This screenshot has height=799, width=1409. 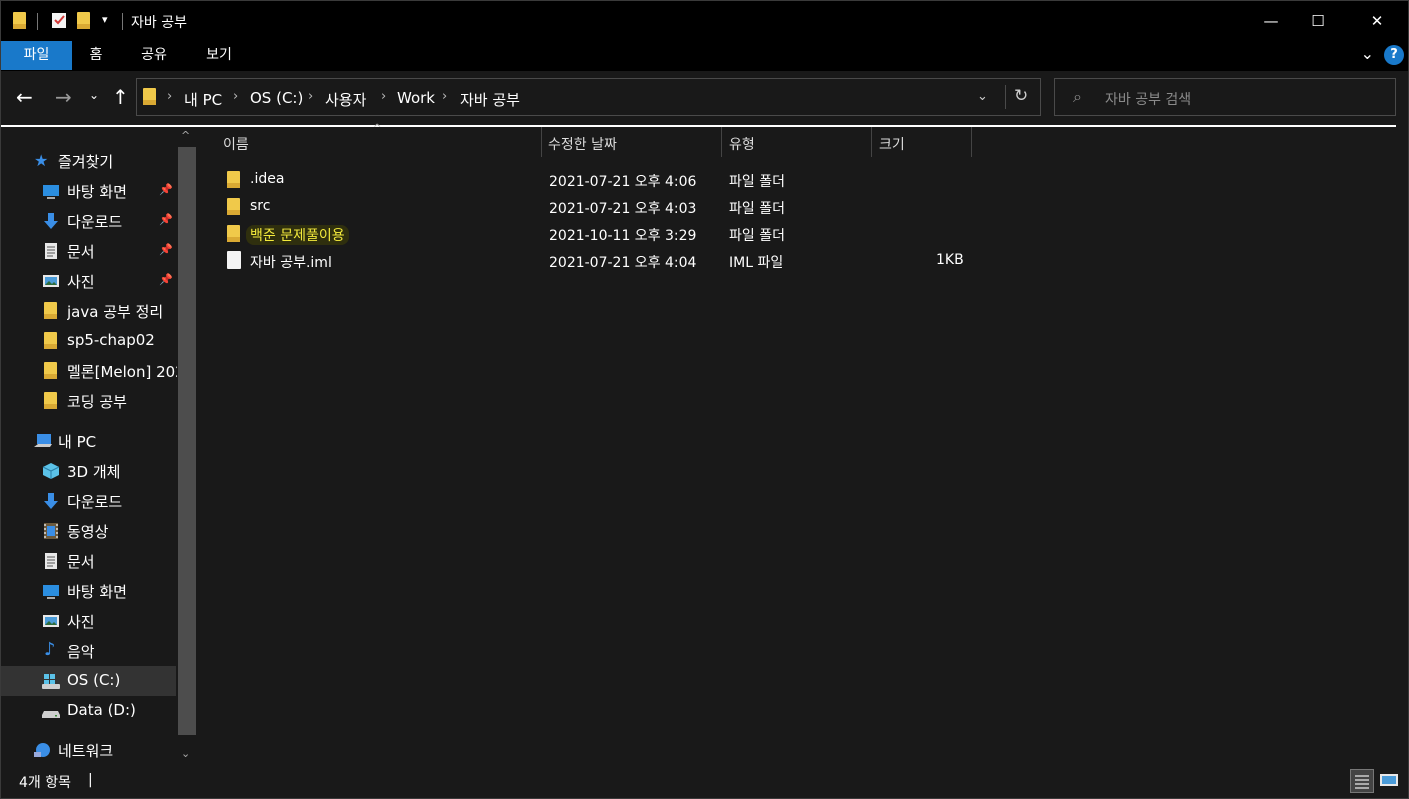 I want to click on cube-icon, so click(x=51, y=471).